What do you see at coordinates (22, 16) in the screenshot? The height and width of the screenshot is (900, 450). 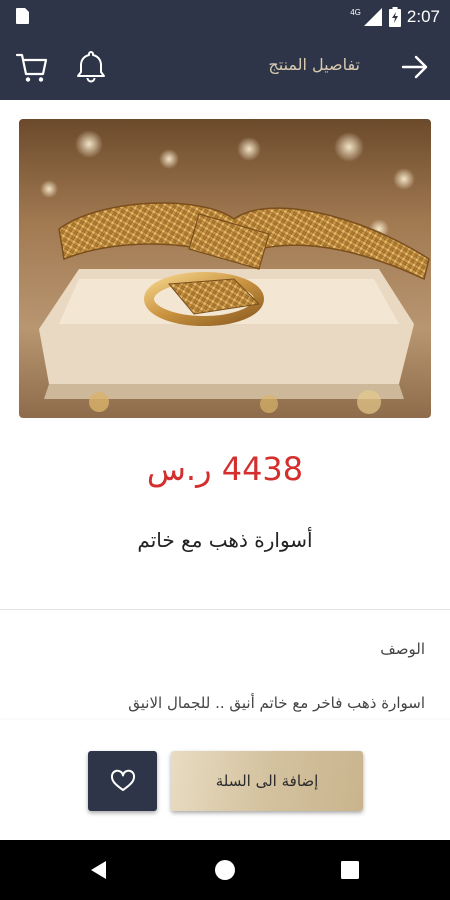 I see `sim-card-icon` at bounding box center [22, 16].